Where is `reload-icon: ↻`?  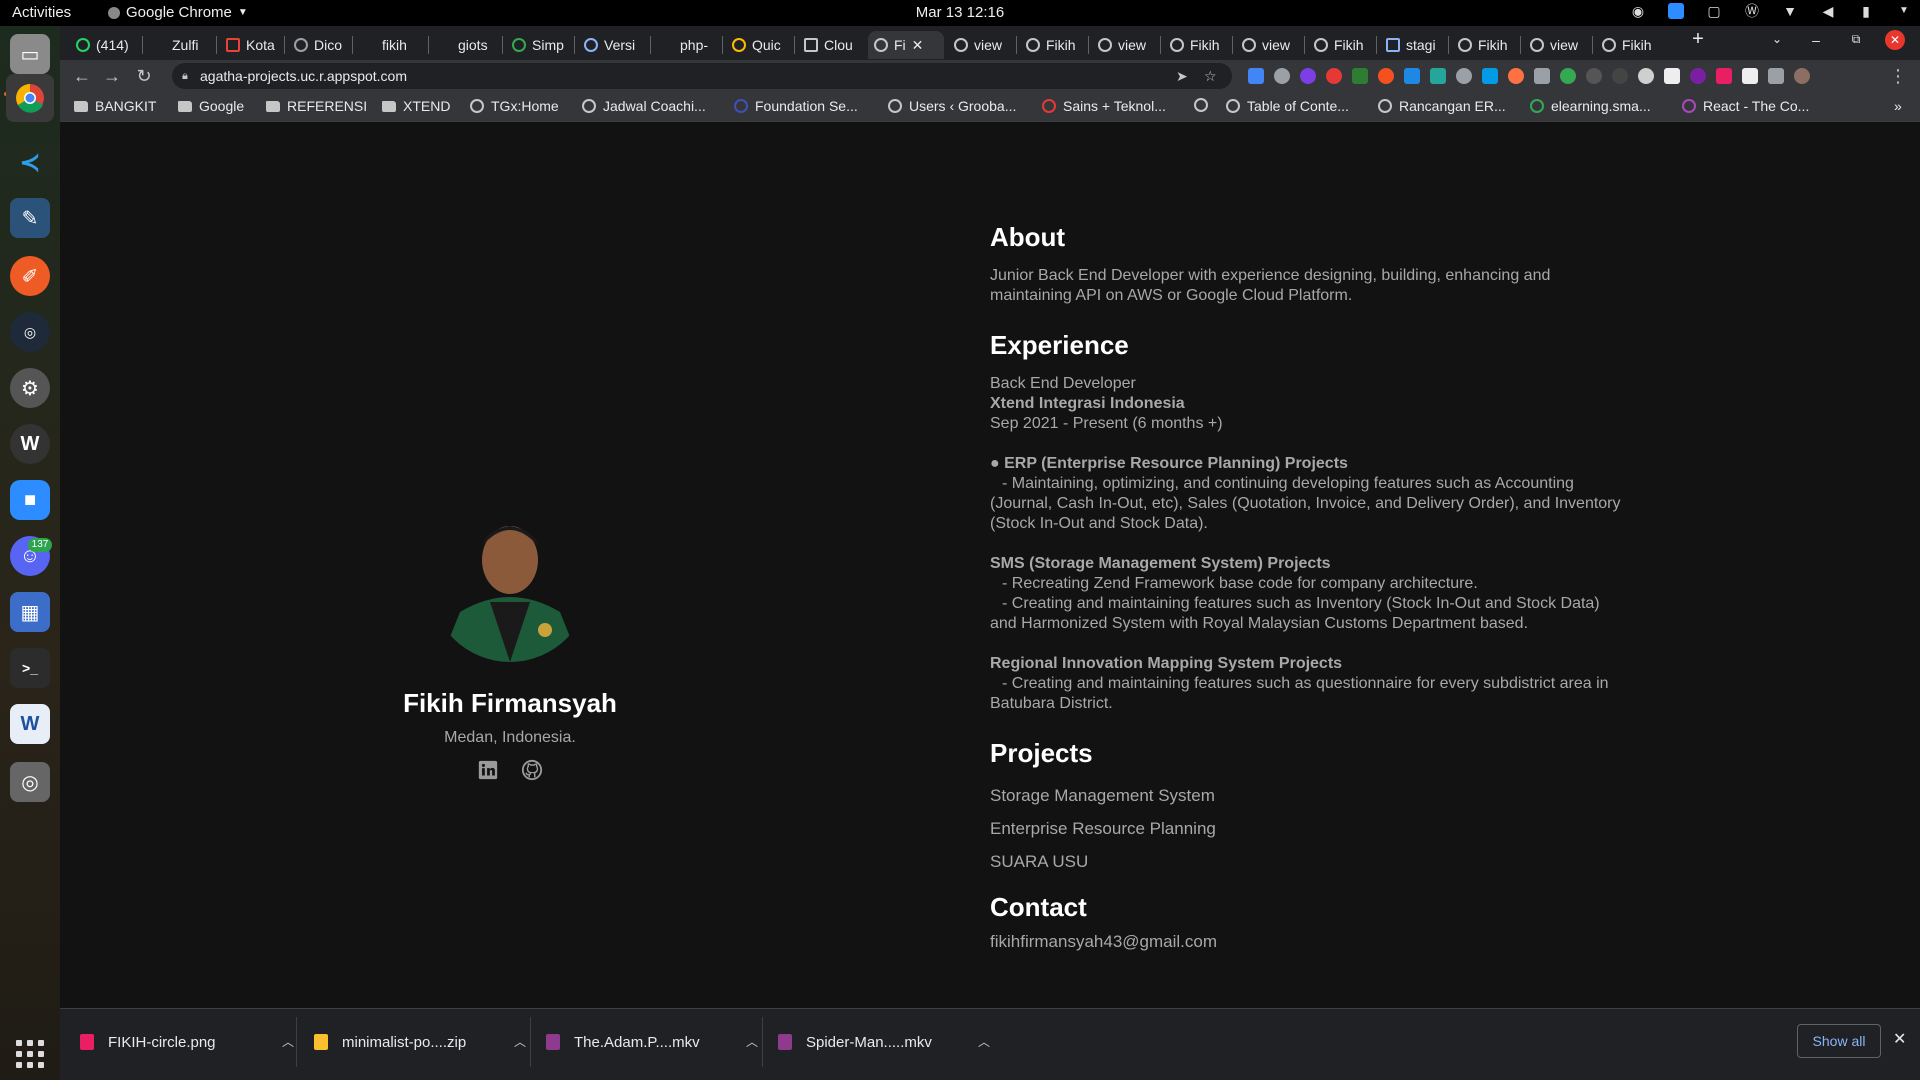
reload-icon: ↻ is located at coordinates (144, 76).